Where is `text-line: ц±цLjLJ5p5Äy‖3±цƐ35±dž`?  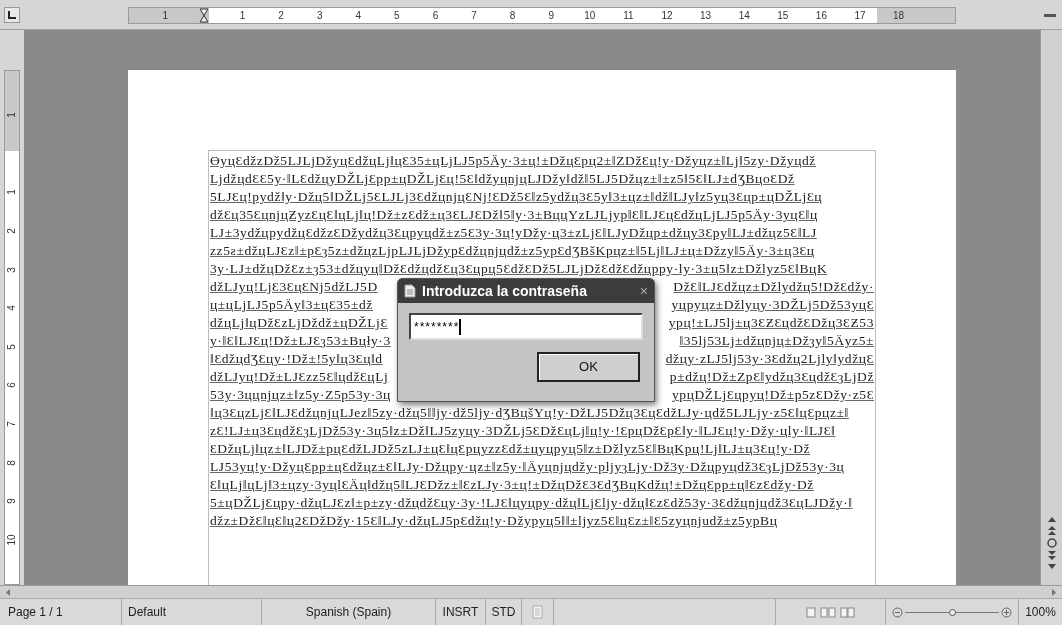
text-line: ц±цLjLJ5p5Äy‖3±цƐ35±dž is located at coordinates (291, 305).